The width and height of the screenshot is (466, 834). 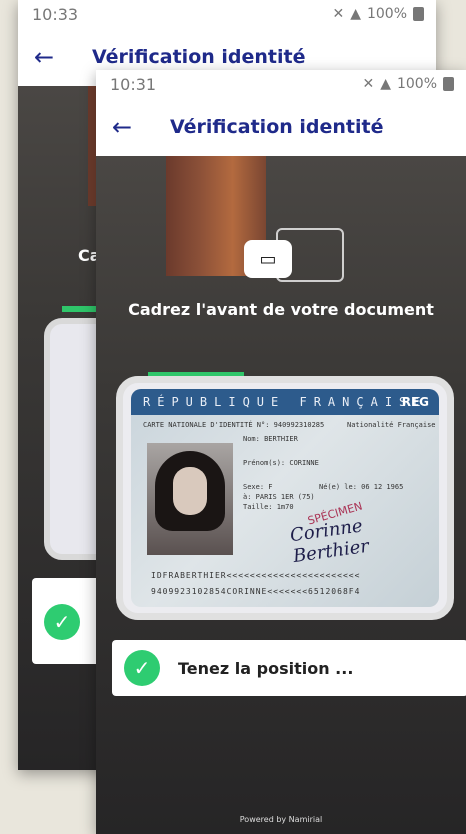 What do you see at coordinates (270, 439) in the screenshot?
I see `card-nom: Nom: BERTHIER` at bounding box center [270, 439].